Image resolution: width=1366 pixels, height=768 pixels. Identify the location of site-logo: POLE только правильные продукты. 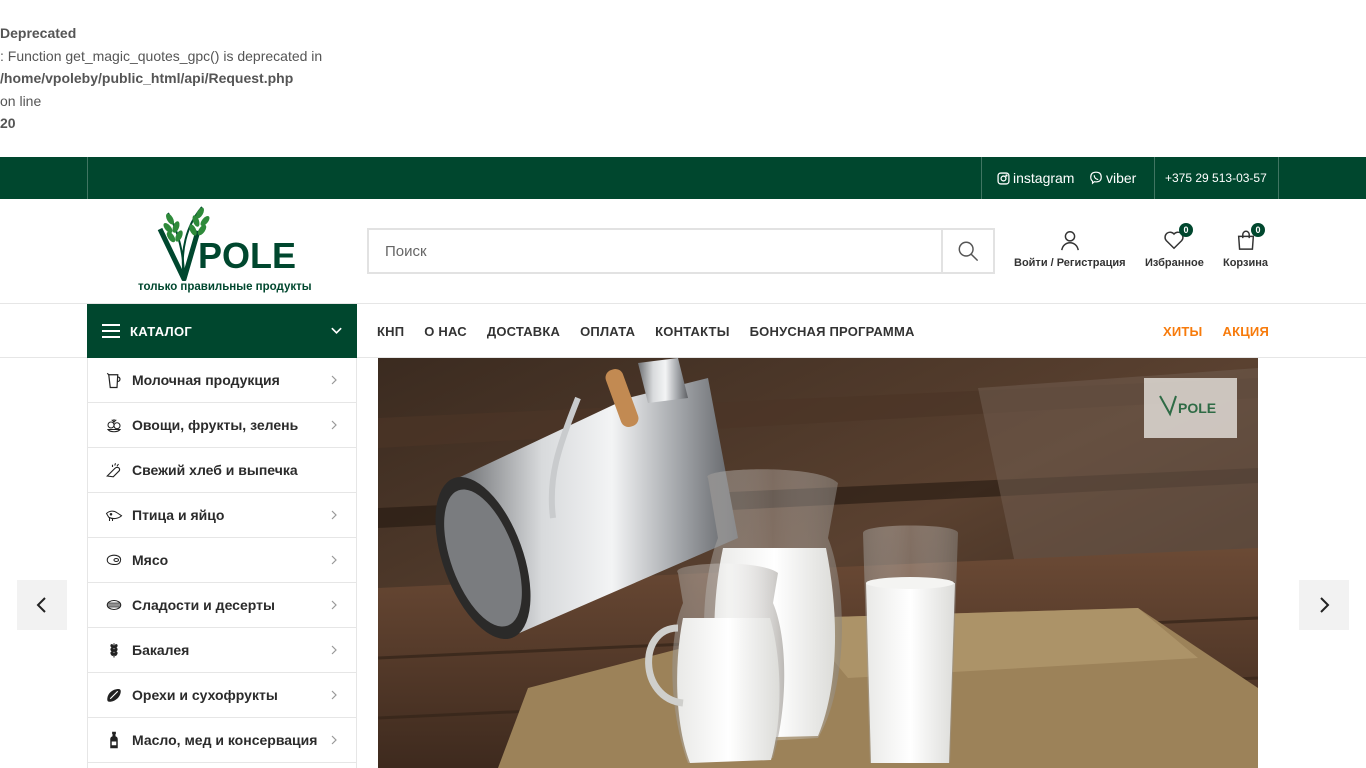
(224, 249).